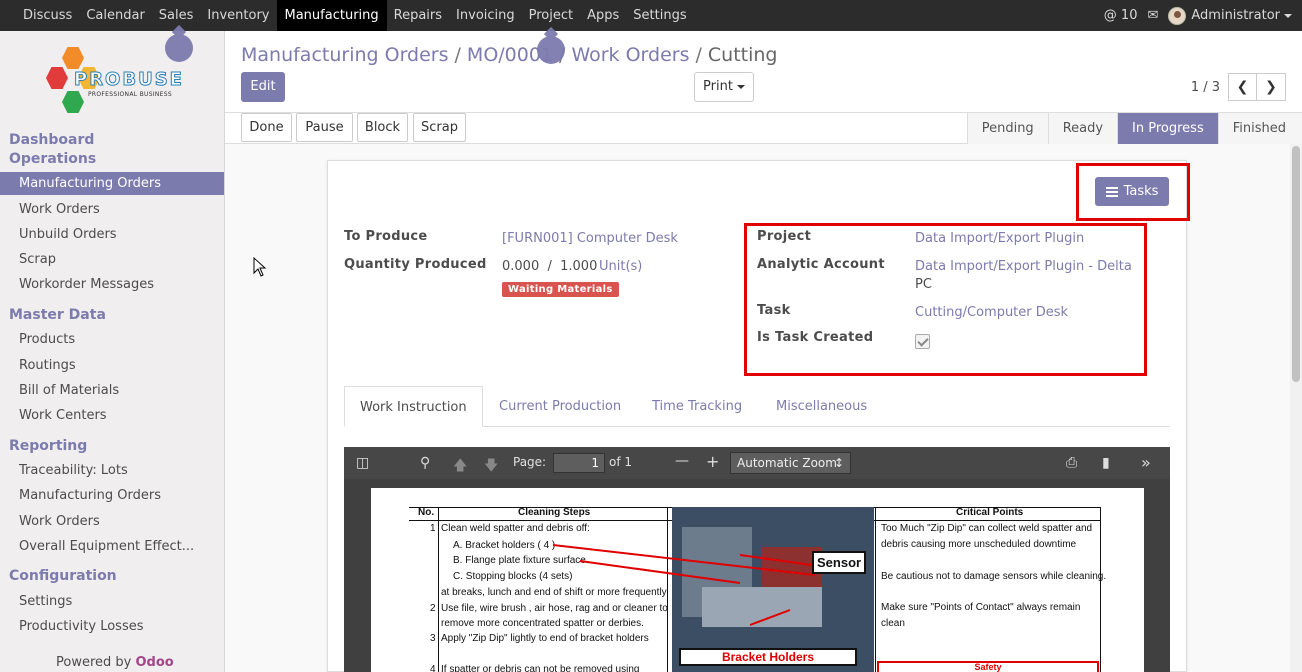 The image size is (1302, 672). Describe the element at coordinates (697, 406) in the screenshot. I see `tab-time-tracking: Time Tracking` at that location.